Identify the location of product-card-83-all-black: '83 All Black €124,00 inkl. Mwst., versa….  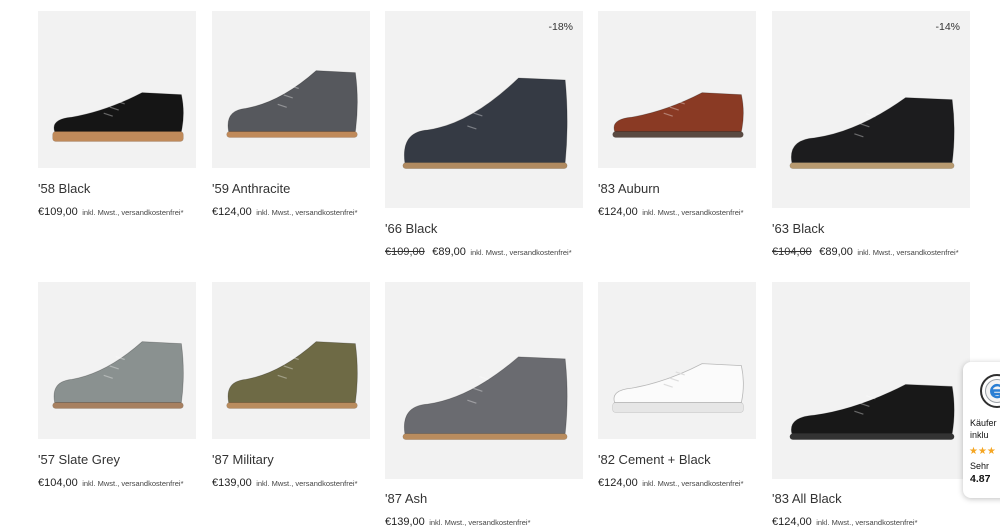
(871, 406).